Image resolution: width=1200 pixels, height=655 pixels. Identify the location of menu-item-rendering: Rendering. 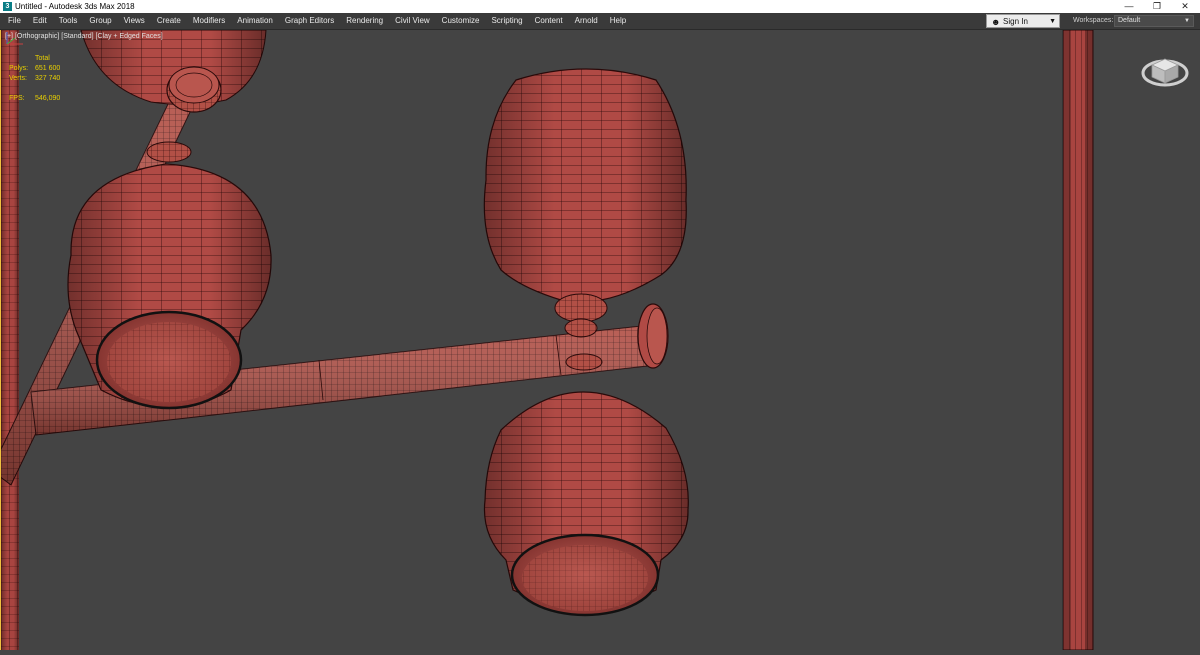
(364, 21).